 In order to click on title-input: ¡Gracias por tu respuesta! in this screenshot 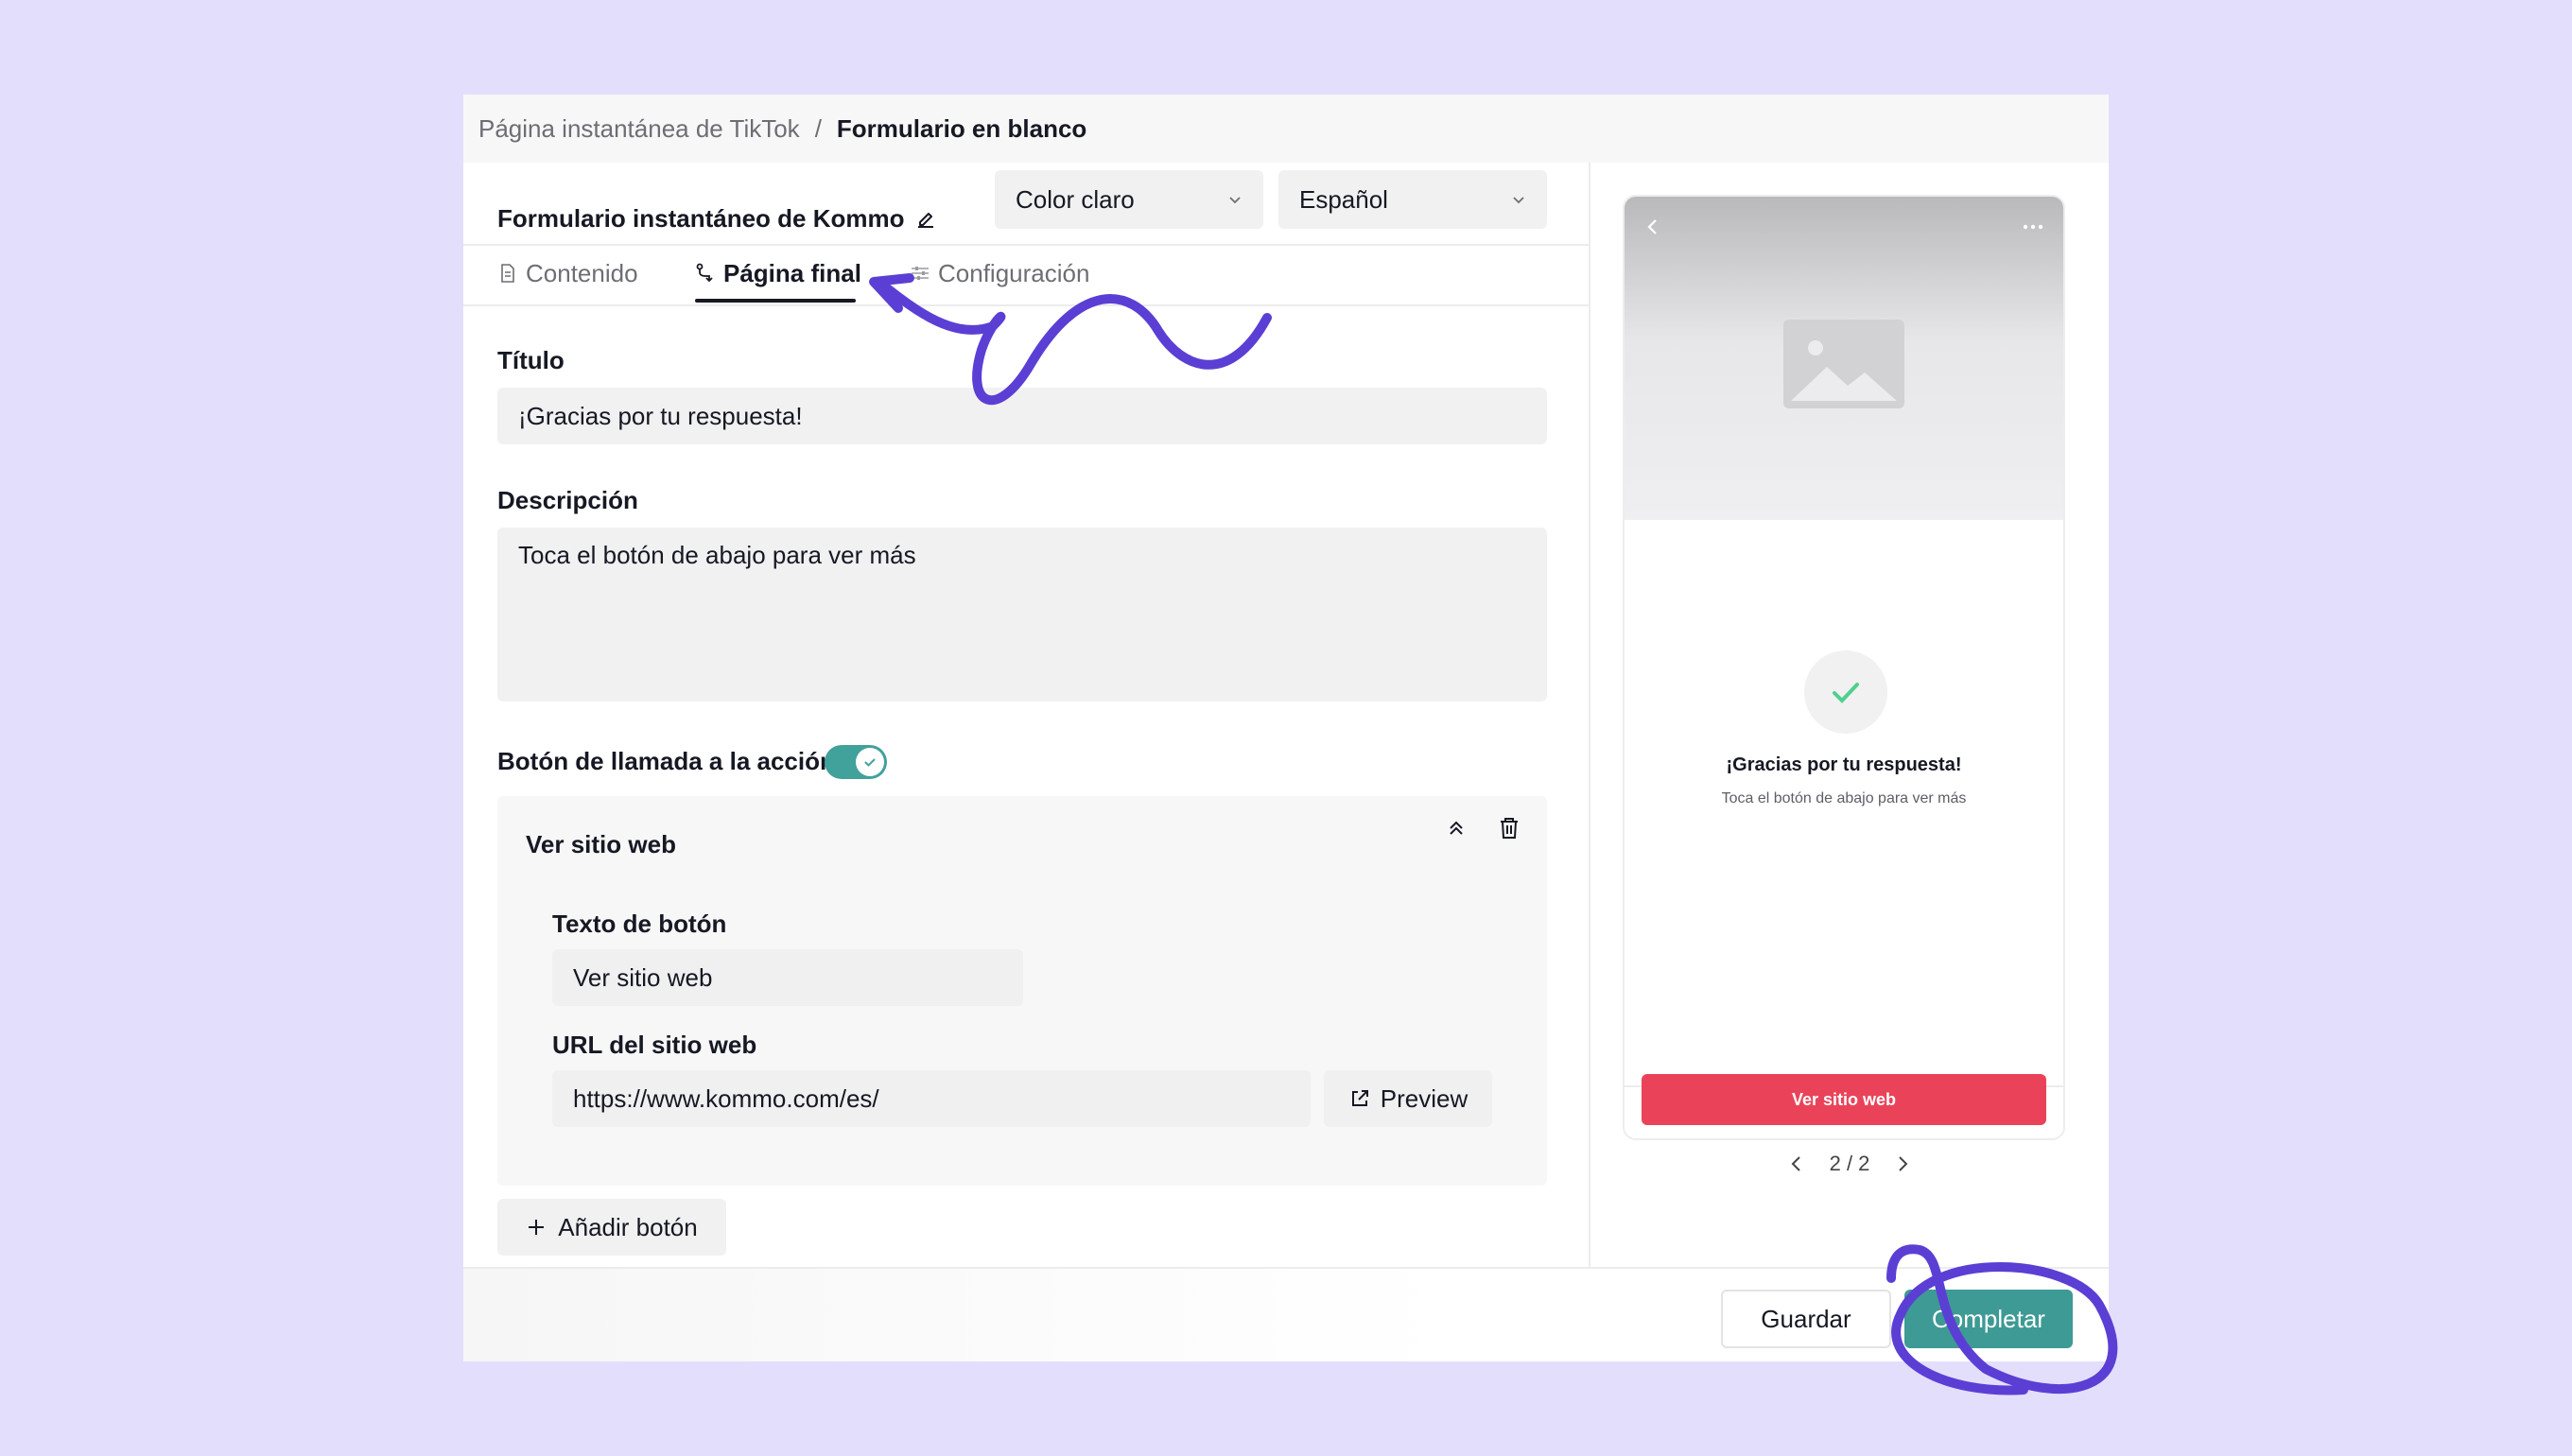, I will do `click(1022, 416)`.